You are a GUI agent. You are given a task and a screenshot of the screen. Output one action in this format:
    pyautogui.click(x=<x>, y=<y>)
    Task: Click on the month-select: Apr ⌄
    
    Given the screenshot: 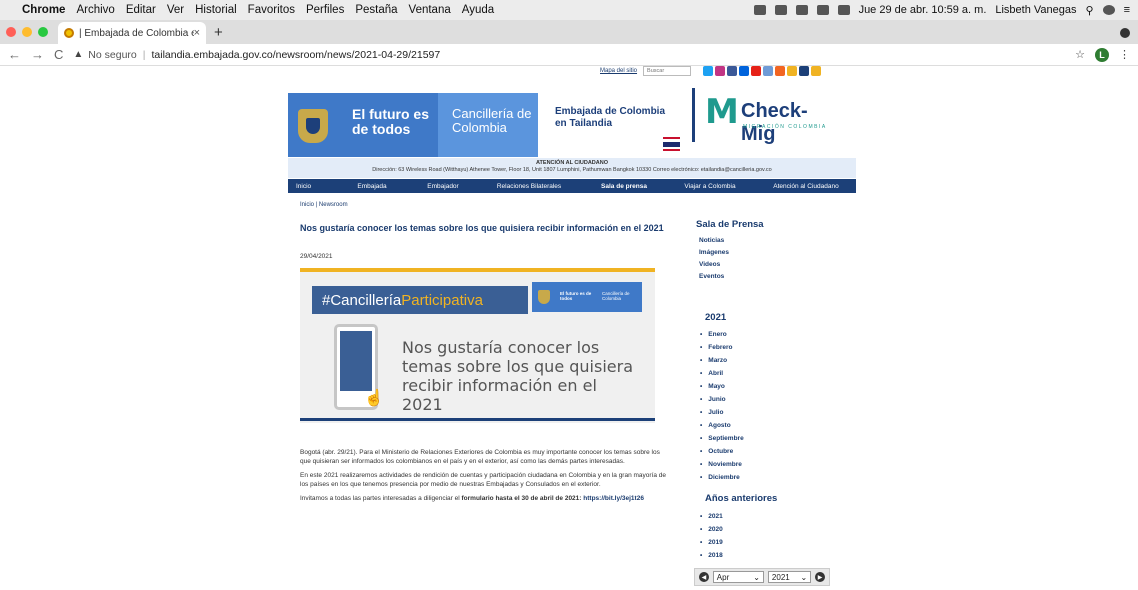 What is the action you would take?
    pyautogui.click(x=738, y=577)
    